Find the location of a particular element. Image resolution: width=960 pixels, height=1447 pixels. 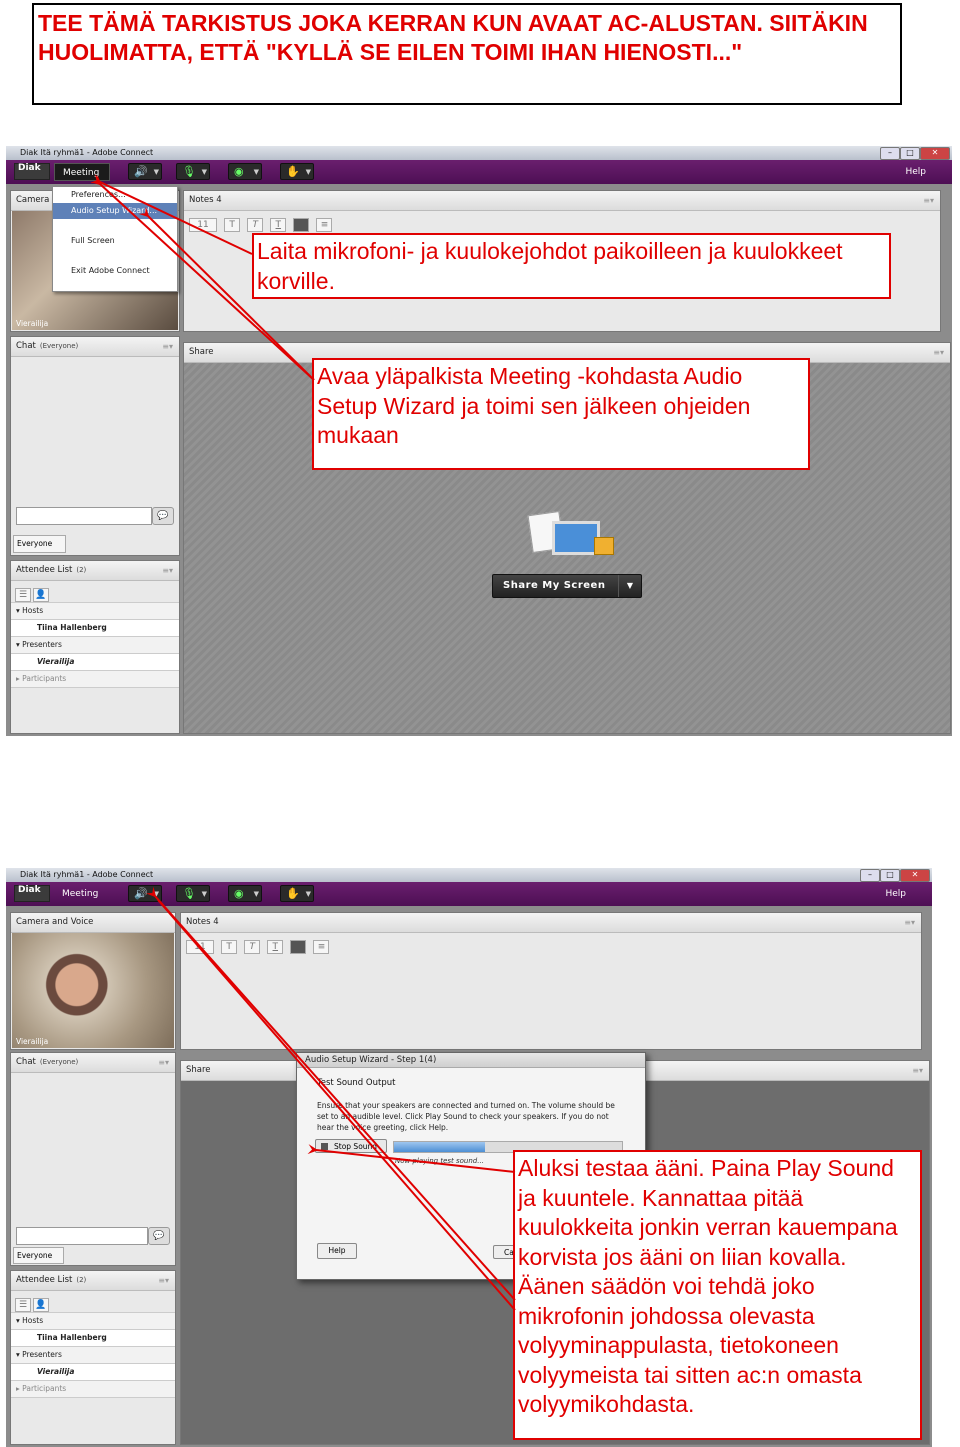

arrow-to-menu-from-wizard-note is located at coordinates (202, 277).